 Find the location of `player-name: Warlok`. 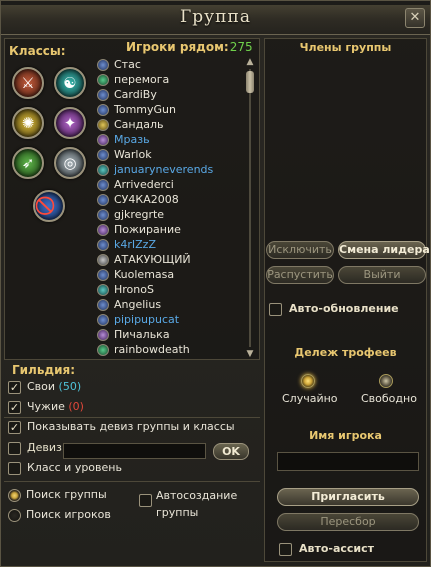

player-name: Warlok is located at coordinates (133, 154).